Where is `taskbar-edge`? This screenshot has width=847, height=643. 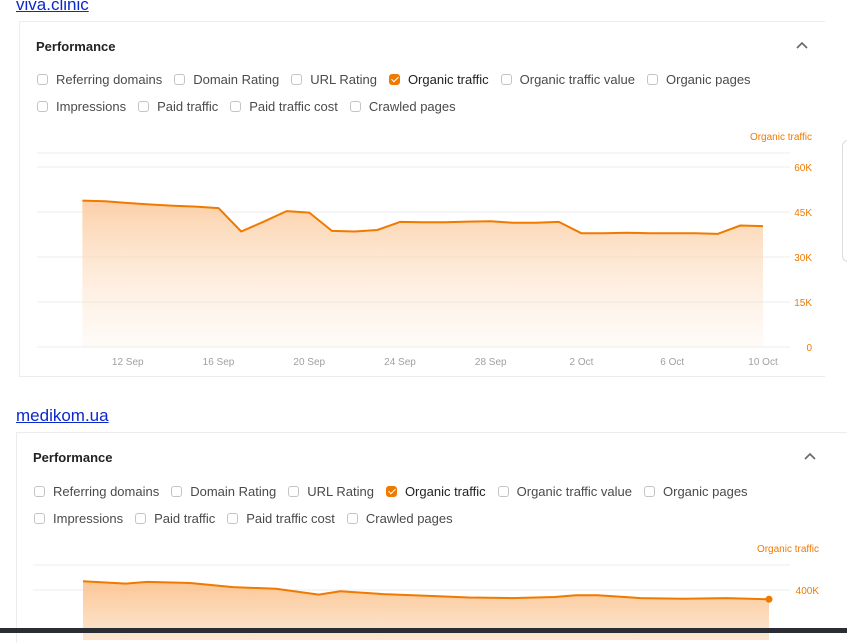 taskbar-edge is located at coordinates (423, 630).